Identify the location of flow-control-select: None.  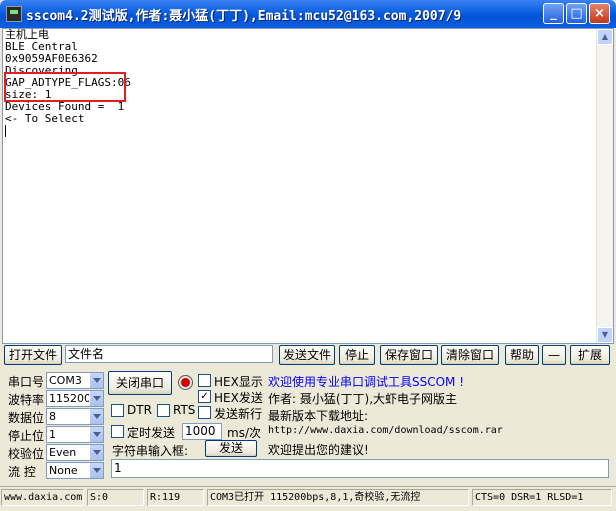
(75, 470).